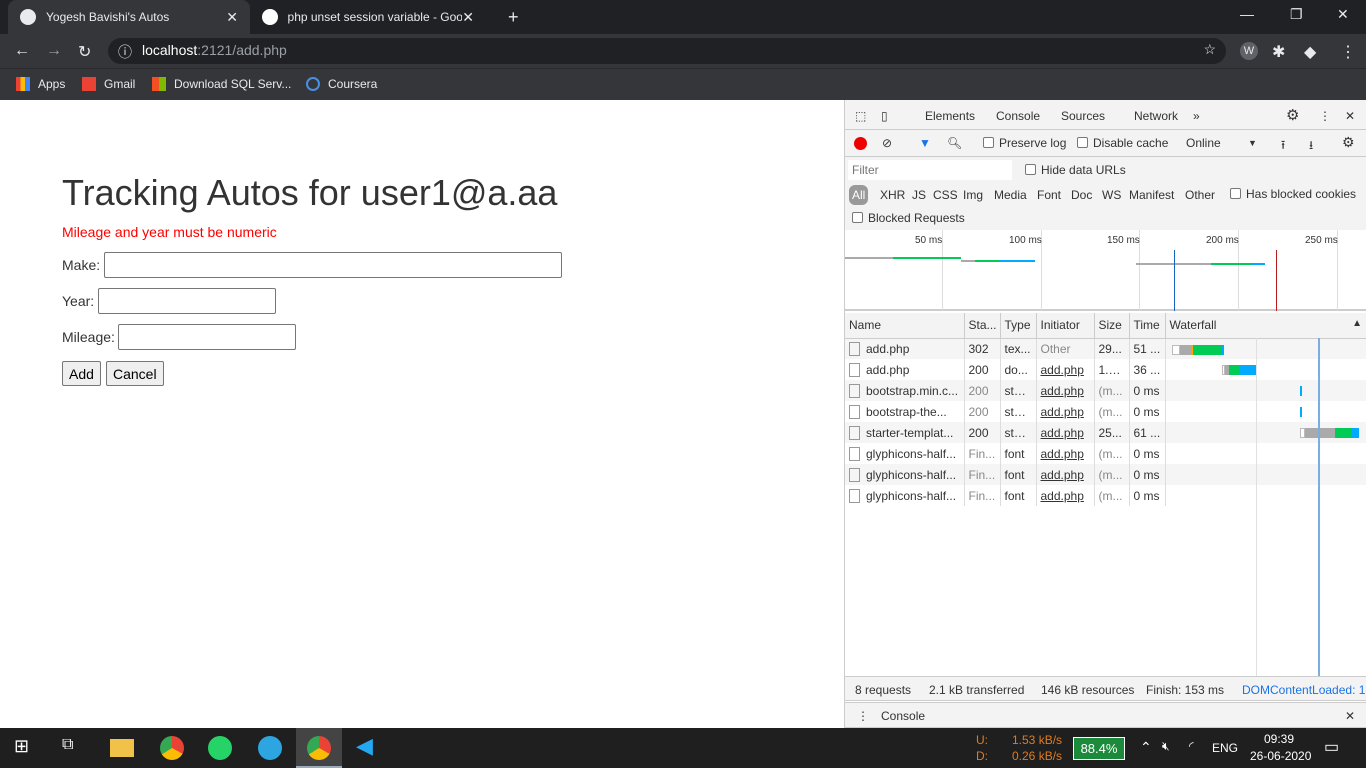 Image resolution: width=1366 pixels, height=768 pixels. What do you see at coordinates (1122, 143) in the screenshot?
I see `disable-cache-checkbox: Disable cache` at bounding box center [1122, 143].